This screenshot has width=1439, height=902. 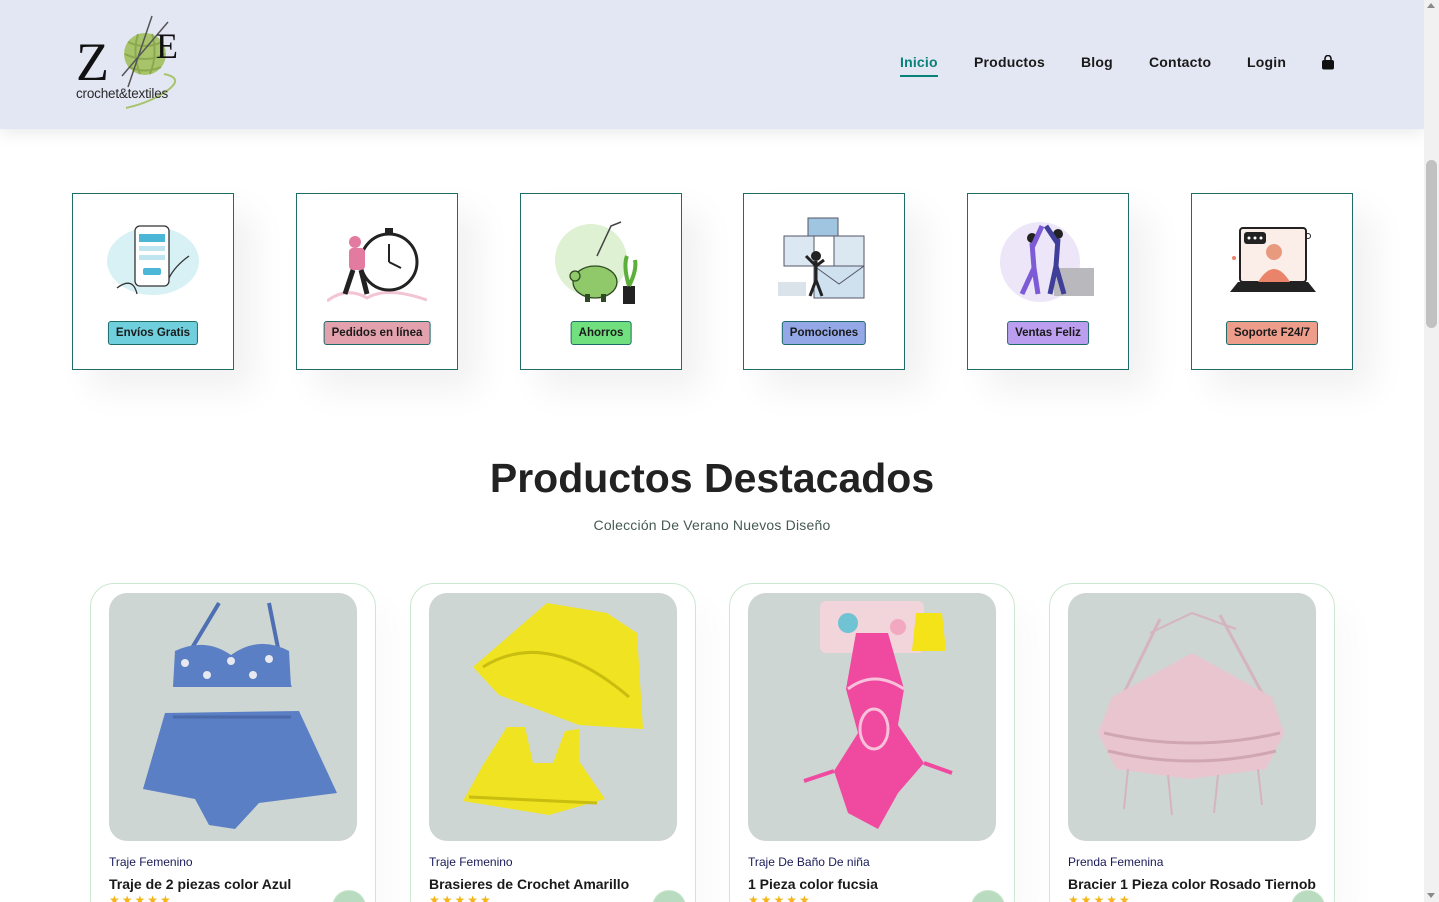 What do you see at coordinates (813, 884) in the screenshot?
I see `product-name: 1 Pieza color fucsia` at bounding box center [813, 884].